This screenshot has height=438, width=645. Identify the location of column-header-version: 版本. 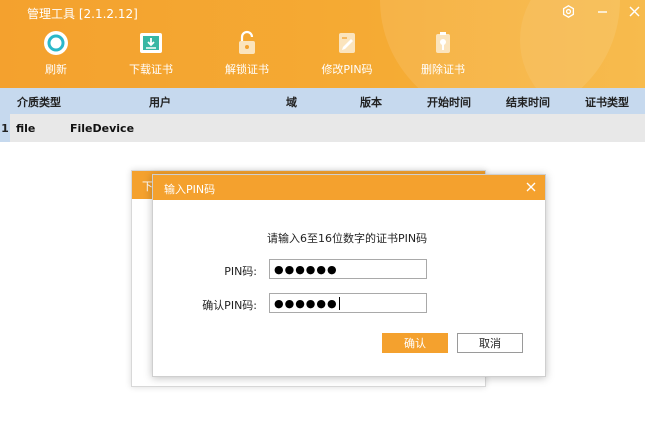
(371, 102).